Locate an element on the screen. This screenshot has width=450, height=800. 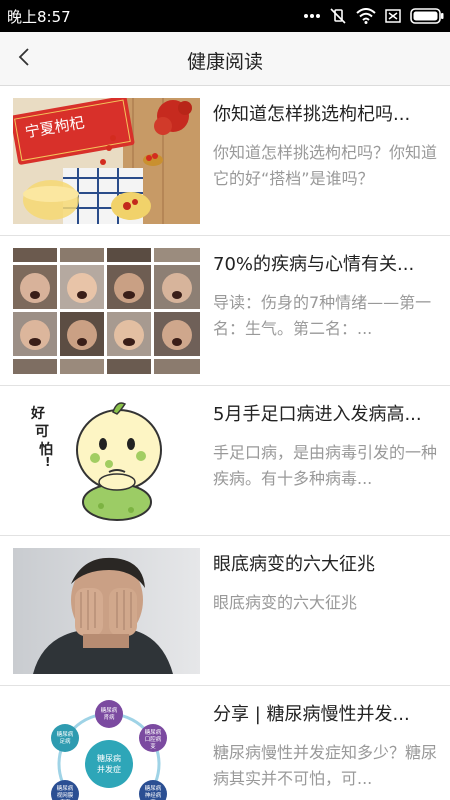
article-thumbnail: 宁夏枸杞 is located at coordinates (106, 161).